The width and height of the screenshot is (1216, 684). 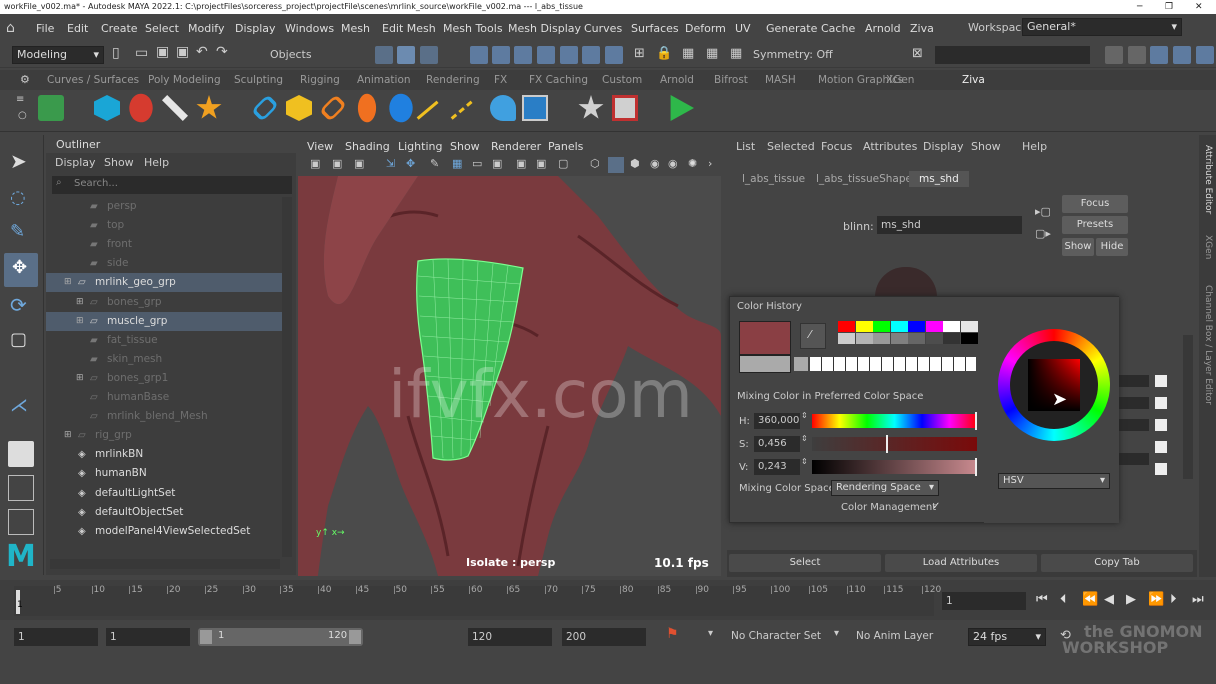 I want to click on input-field, so click(x=1012, y=55).